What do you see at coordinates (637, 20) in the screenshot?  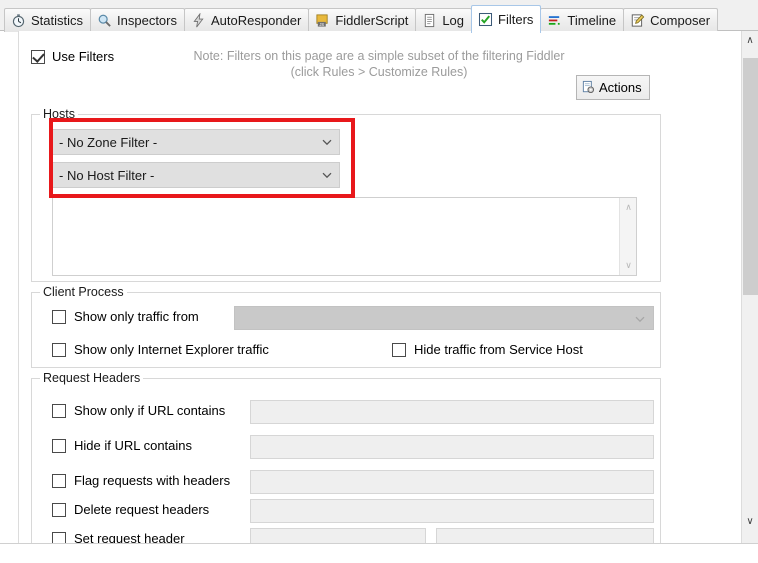 I see `pencil-pad-icon` at bounding box center [637, 20].